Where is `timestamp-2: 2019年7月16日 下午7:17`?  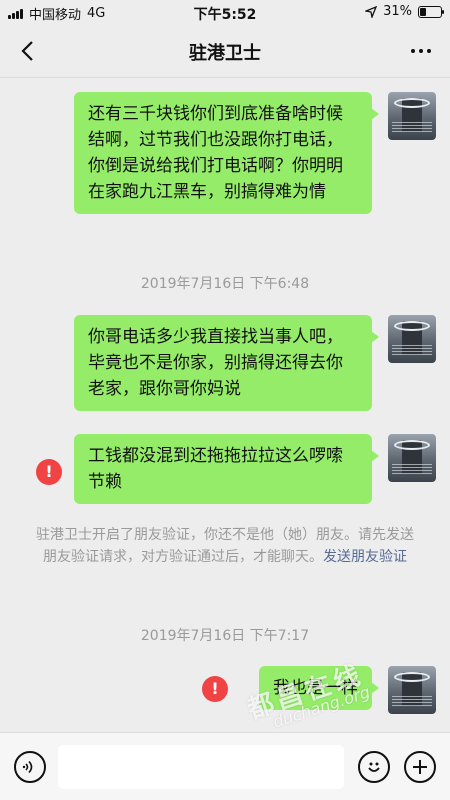
timestamp-2: 2019年7月16日 下午7:17 is located at coordinates (225, 636).